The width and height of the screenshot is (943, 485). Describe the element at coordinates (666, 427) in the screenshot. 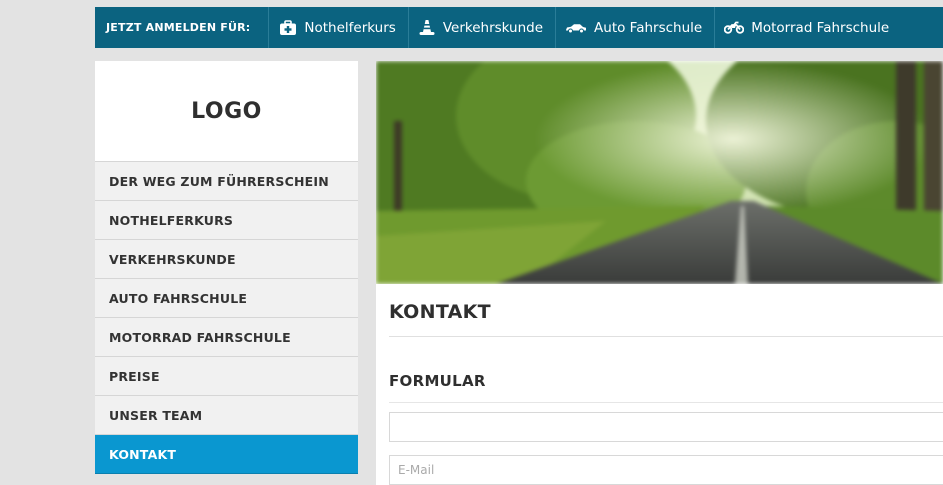

I see `name-field` at that location.